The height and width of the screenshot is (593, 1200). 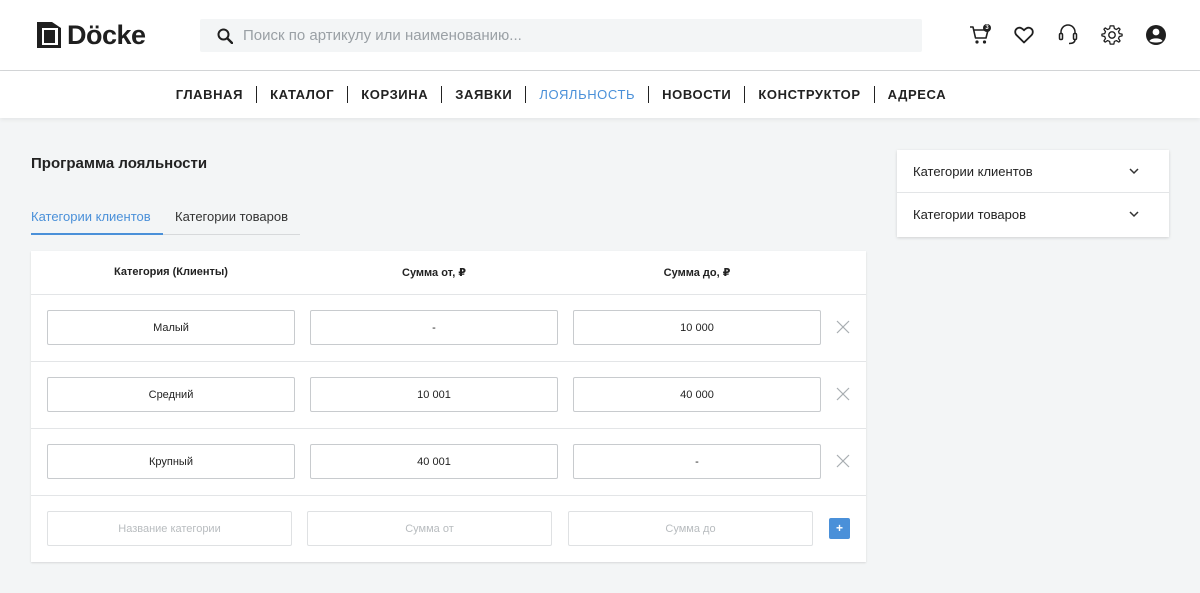 What do you see at coordinates (839, 528) in the screenshot?
I see `add-category-button: +` at bounding box center [839, 528].